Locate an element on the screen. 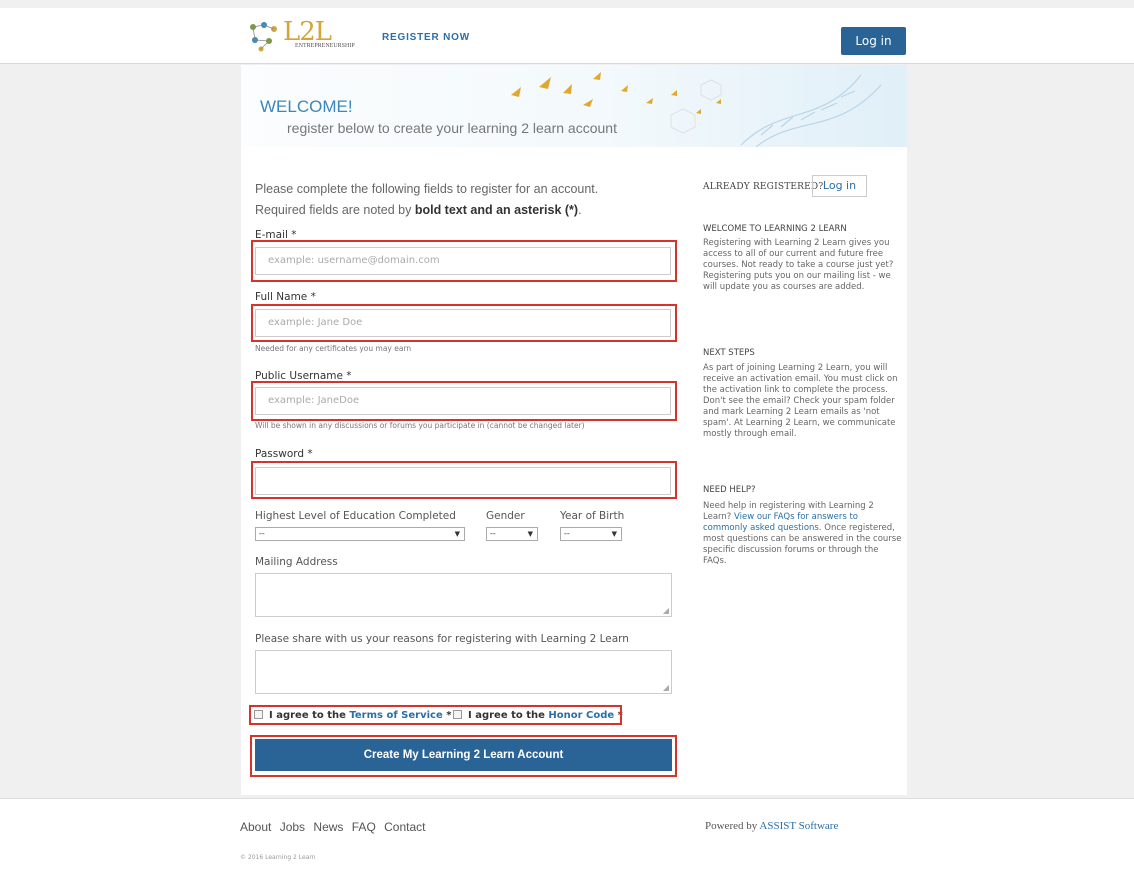  footer-links: About Jobs News FAQ Contact is located at coordinates (335, 827).